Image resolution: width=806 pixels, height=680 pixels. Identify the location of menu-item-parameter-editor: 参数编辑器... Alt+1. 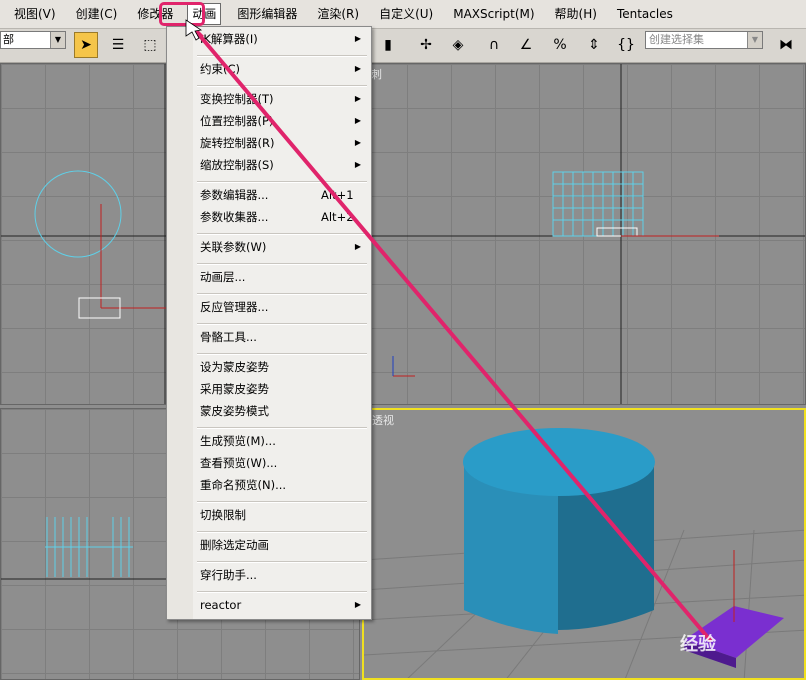
(269, 195).